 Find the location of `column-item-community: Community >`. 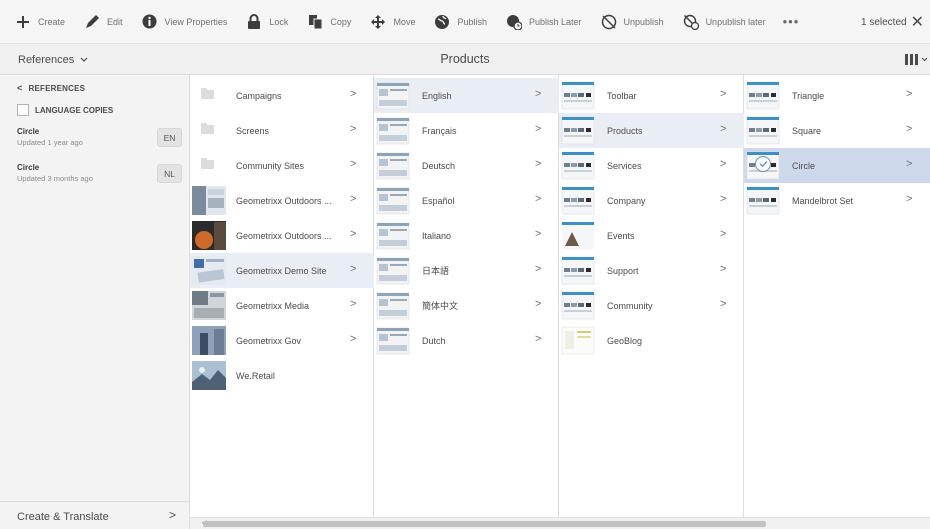

column-item-community: Community > is located at coordinates (651, 305).